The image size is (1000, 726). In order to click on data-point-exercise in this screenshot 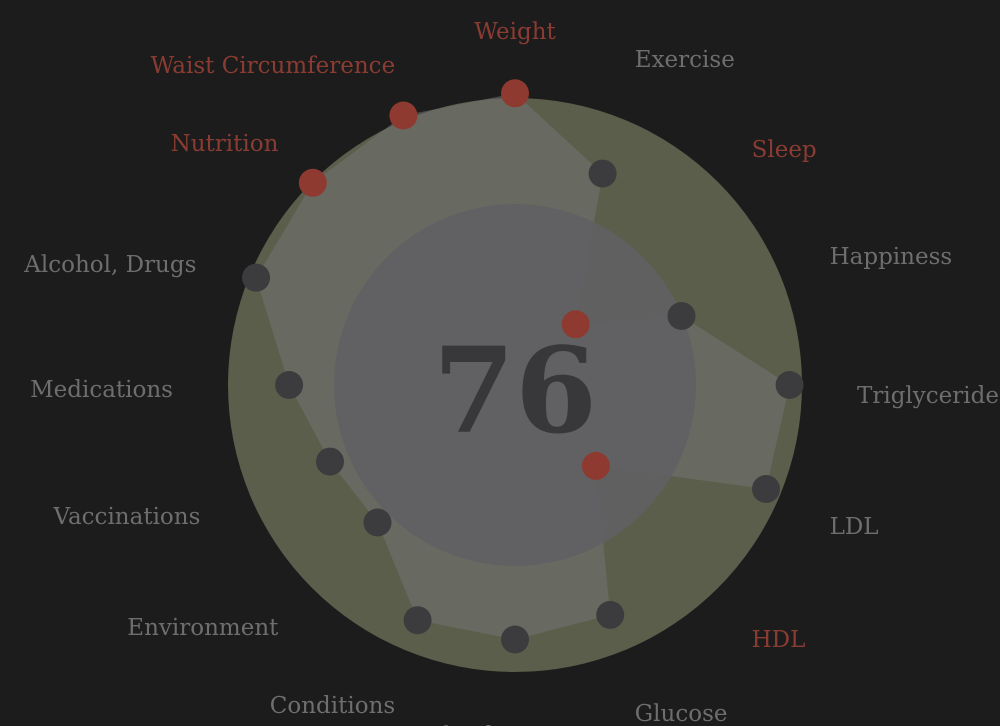, I will do `click(602, 173)`.